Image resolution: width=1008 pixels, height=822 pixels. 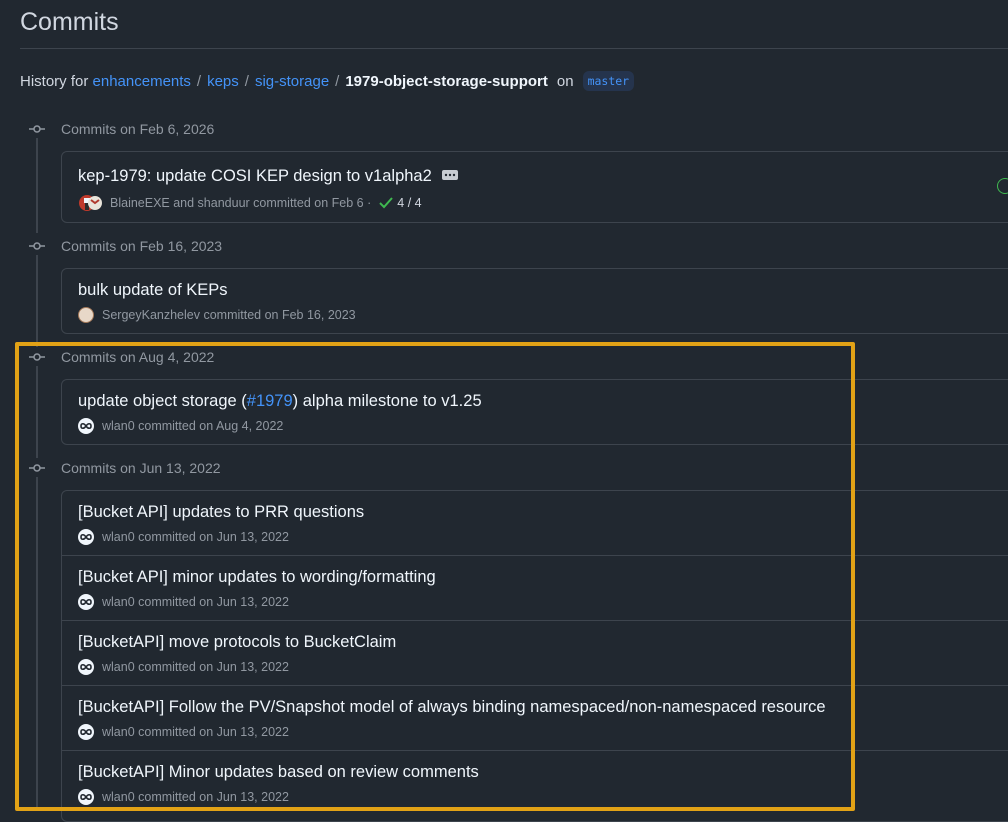 What do you see at coordinates (608, 81) in the screenshot?
I see `branch-badge: master` at bounding box center [608, 81].